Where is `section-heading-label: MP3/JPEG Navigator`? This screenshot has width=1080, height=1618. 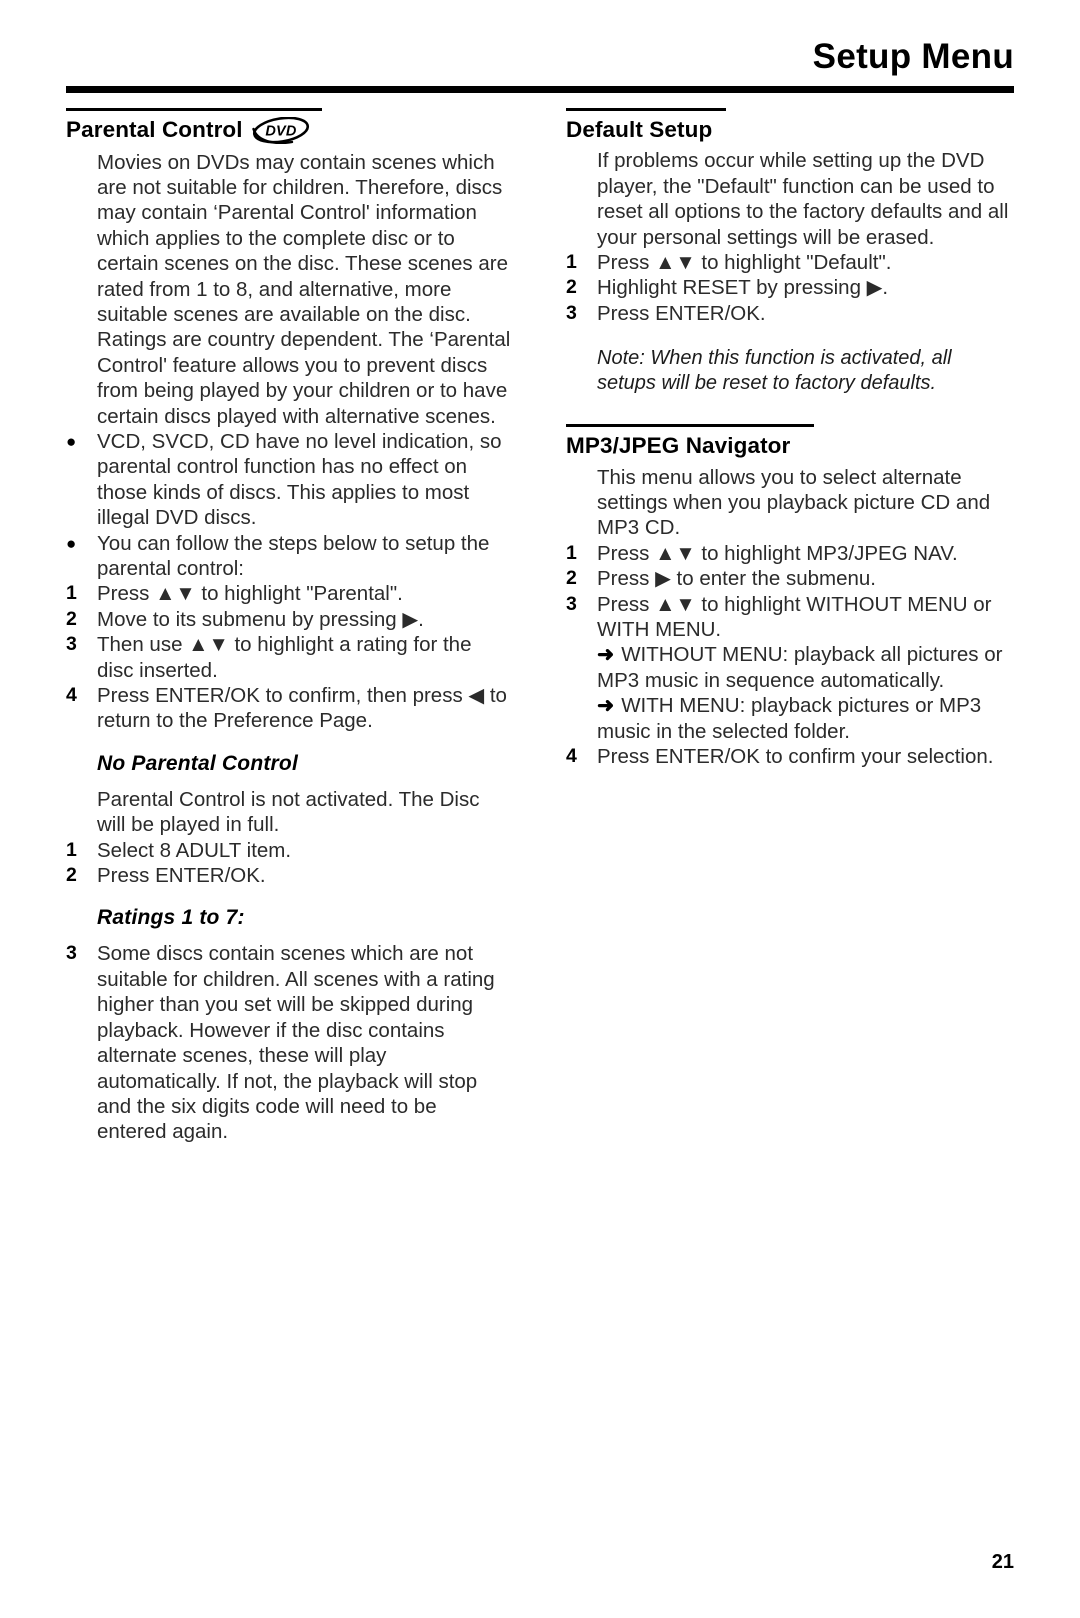 section-heading-label: MP3/JPEG Navigator is located at coordinates (678, 445).